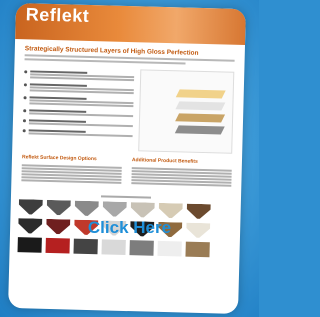  I want to click on click-here-button: Click Here, so click(129, 228).